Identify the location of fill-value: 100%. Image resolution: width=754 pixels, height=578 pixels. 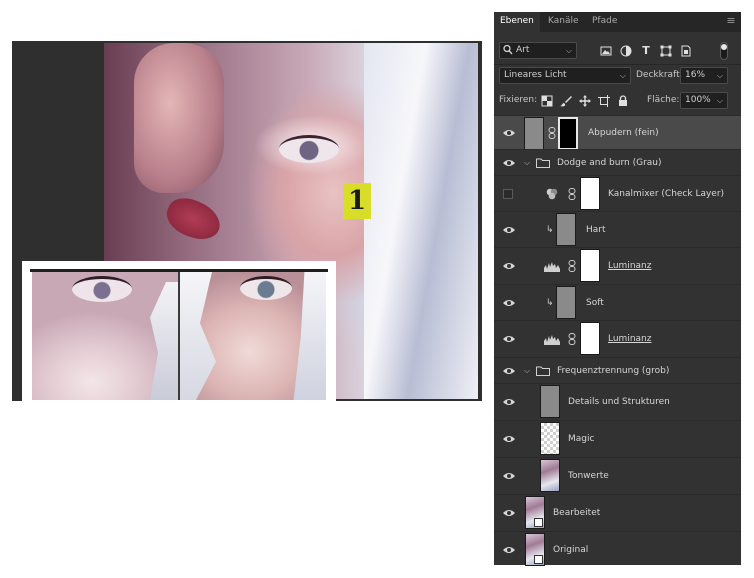
(698, 100).